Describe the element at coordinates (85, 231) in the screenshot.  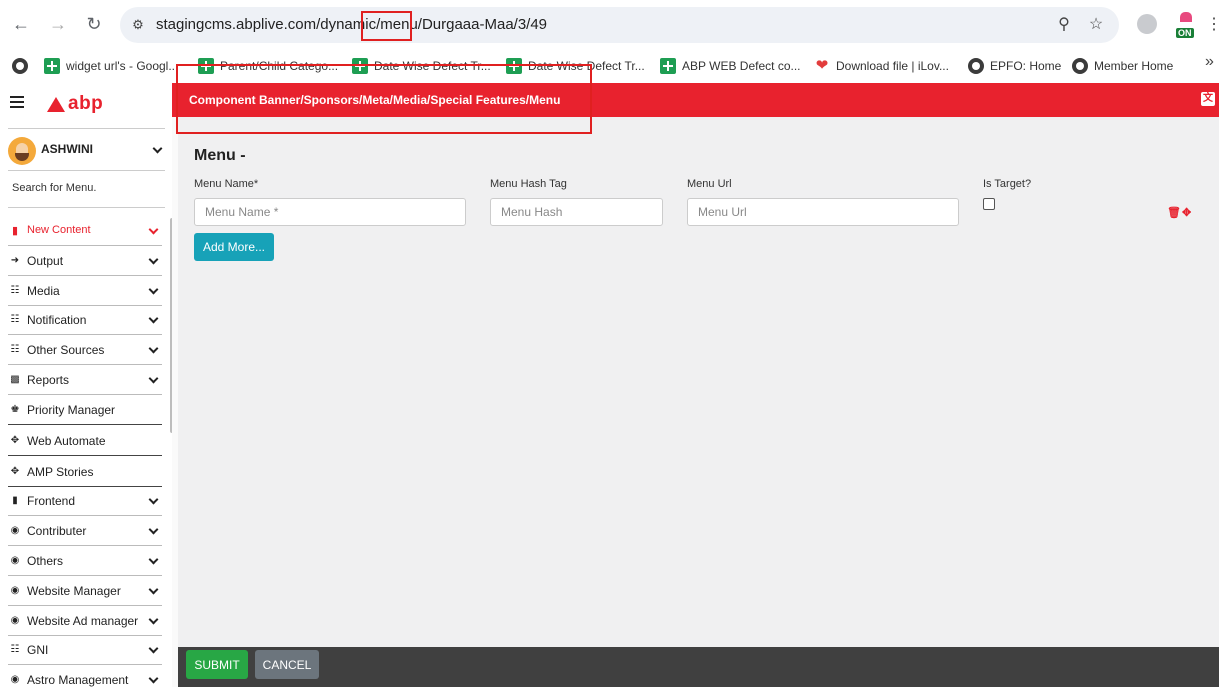
I see `sidebar-item-new-content: ▮ New Content` at that location.